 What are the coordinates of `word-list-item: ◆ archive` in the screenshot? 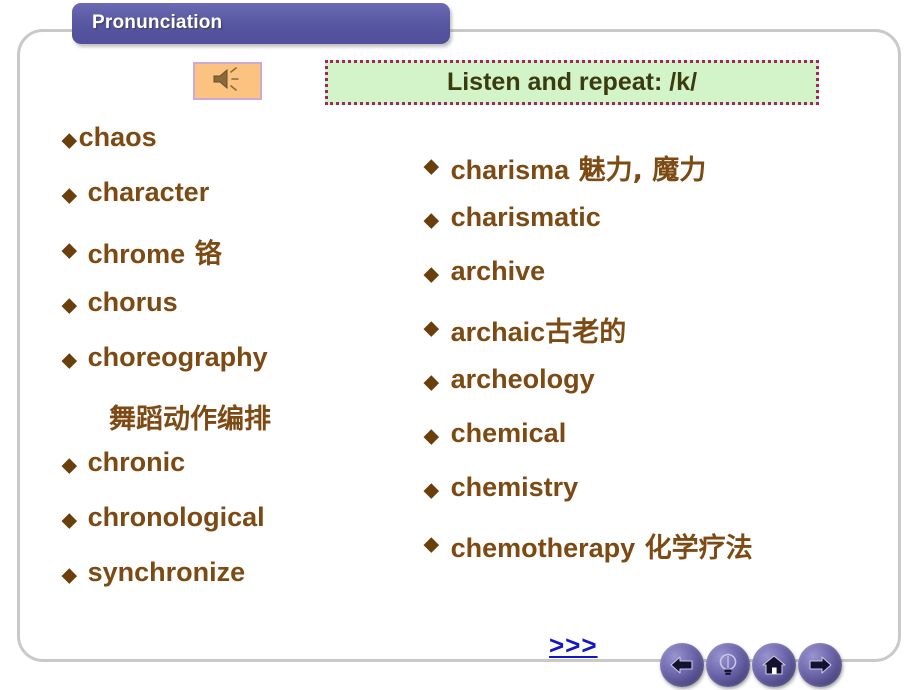 It's located at (659, 283).